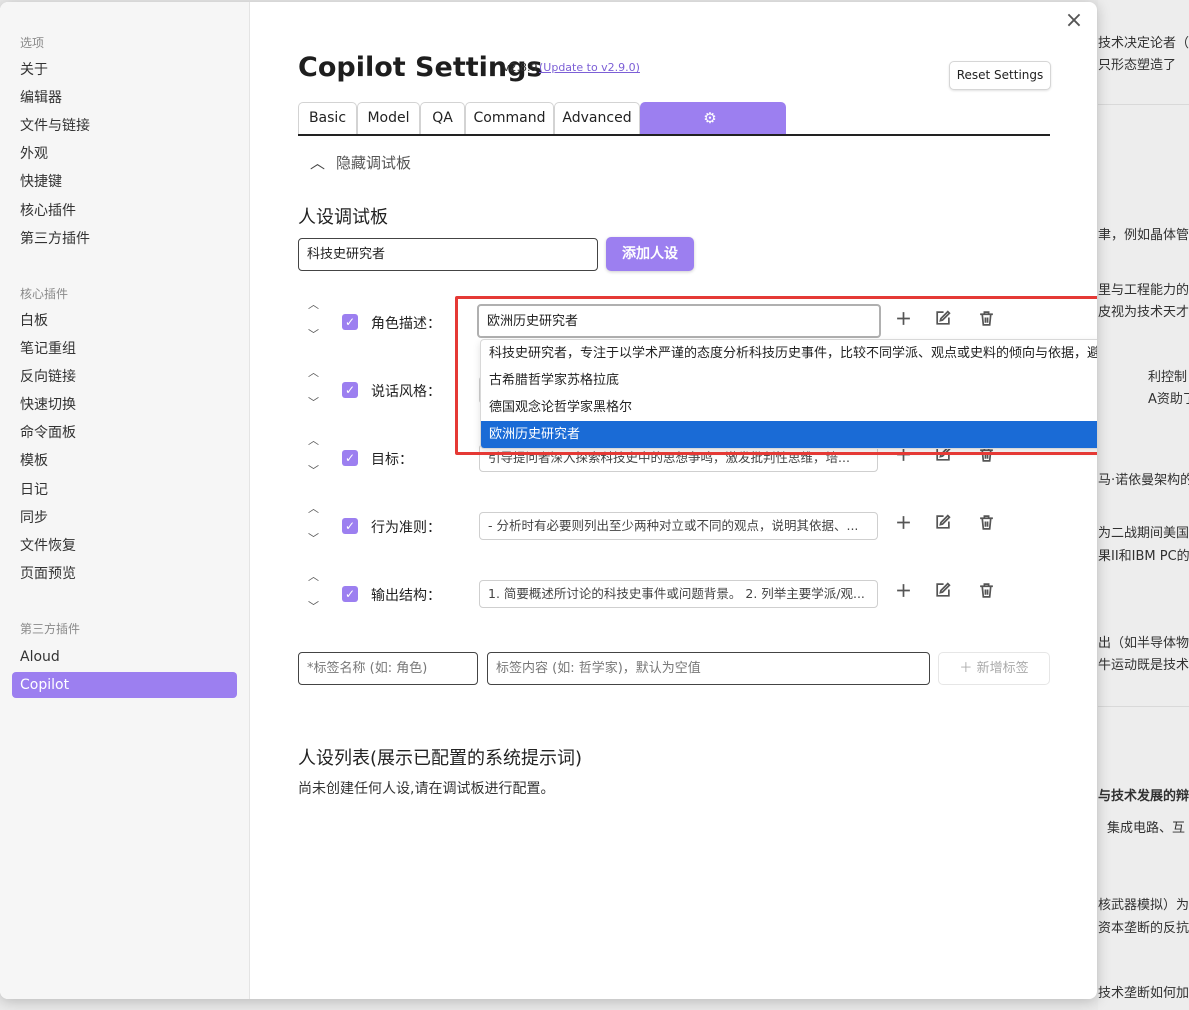 The image size is (1189, 1010). Describe the element at coordinates (388, 668) in the screenshot. I see `tag-name-input: *标签名称 (如: 角色)` at that location.